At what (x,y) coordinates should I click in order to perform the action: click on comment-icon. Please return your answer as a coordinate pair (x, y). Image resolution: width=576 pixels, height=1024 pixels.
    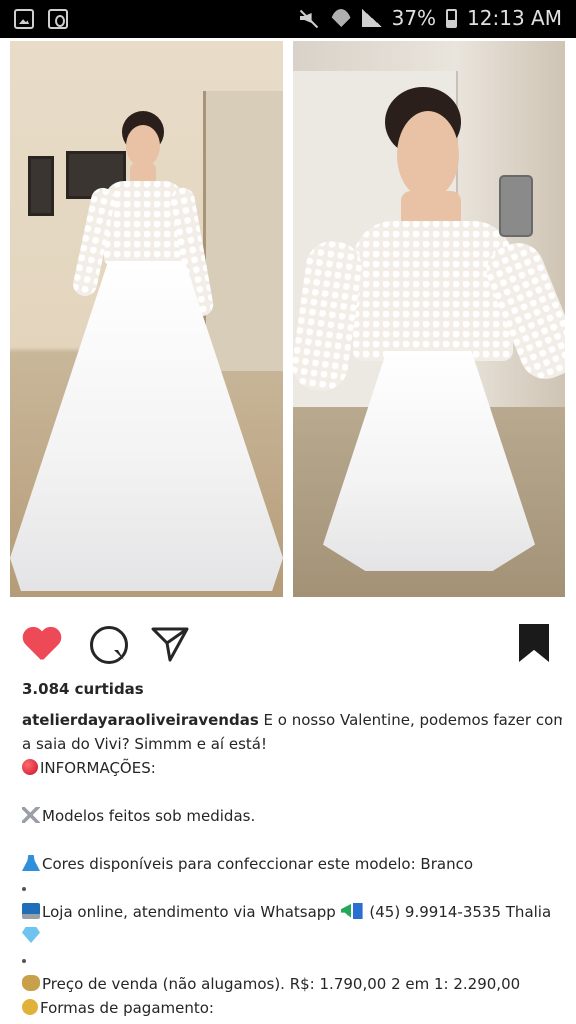
    Looking at the image, I should click on (108, 644).